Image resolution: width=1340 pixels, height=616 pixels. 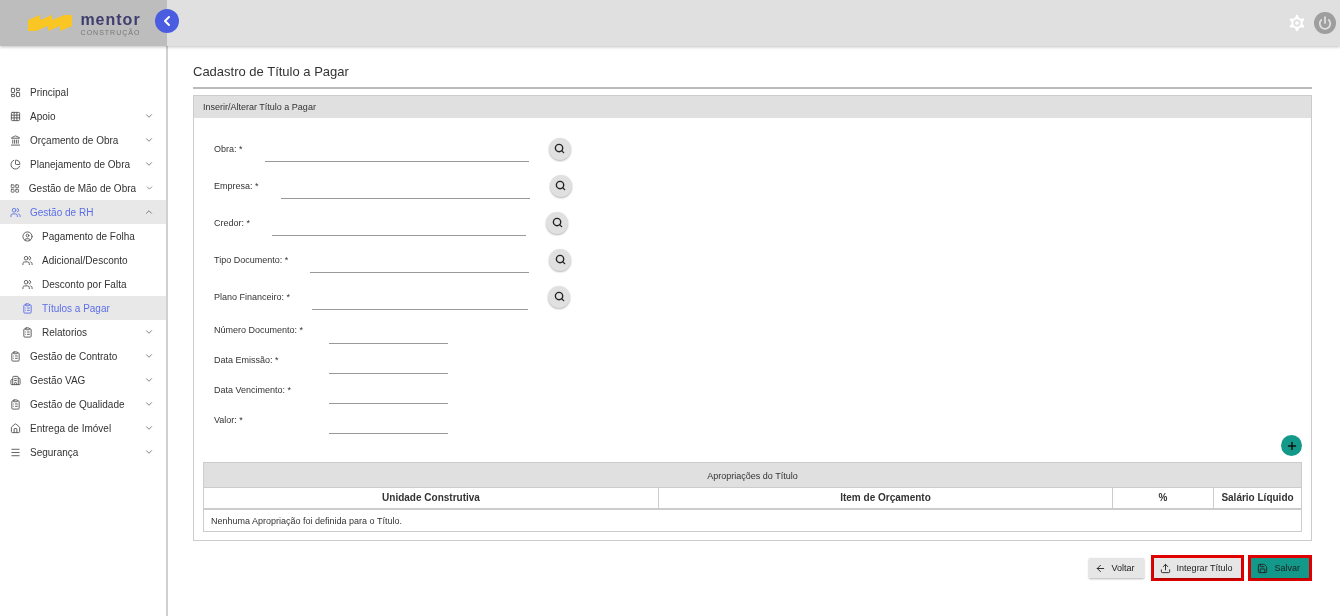 I want to click on sidebar-item: Gestão de Qualidade, so click(x=83, y=404).